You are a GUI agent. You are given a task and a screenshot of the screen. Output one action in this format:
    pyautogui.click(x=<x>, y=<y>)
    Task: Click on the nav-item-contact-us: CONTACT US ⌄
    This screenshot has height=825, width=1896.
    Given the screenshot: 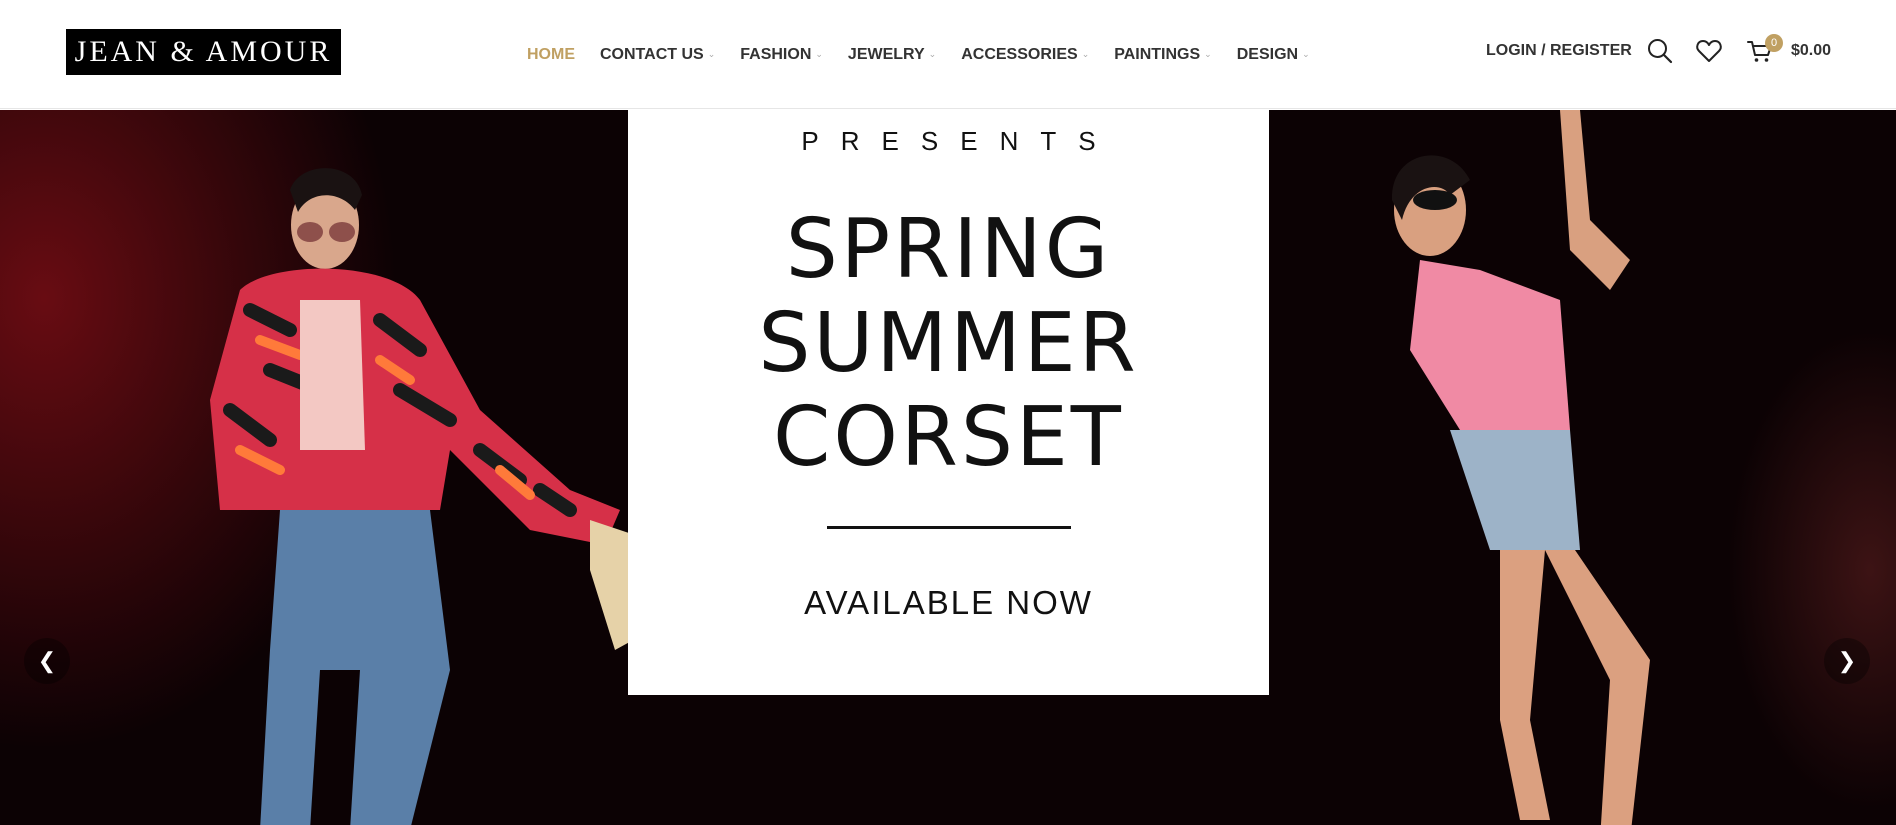 What is the action you would take?
    pyautogui.click(x=657, y=55)
    